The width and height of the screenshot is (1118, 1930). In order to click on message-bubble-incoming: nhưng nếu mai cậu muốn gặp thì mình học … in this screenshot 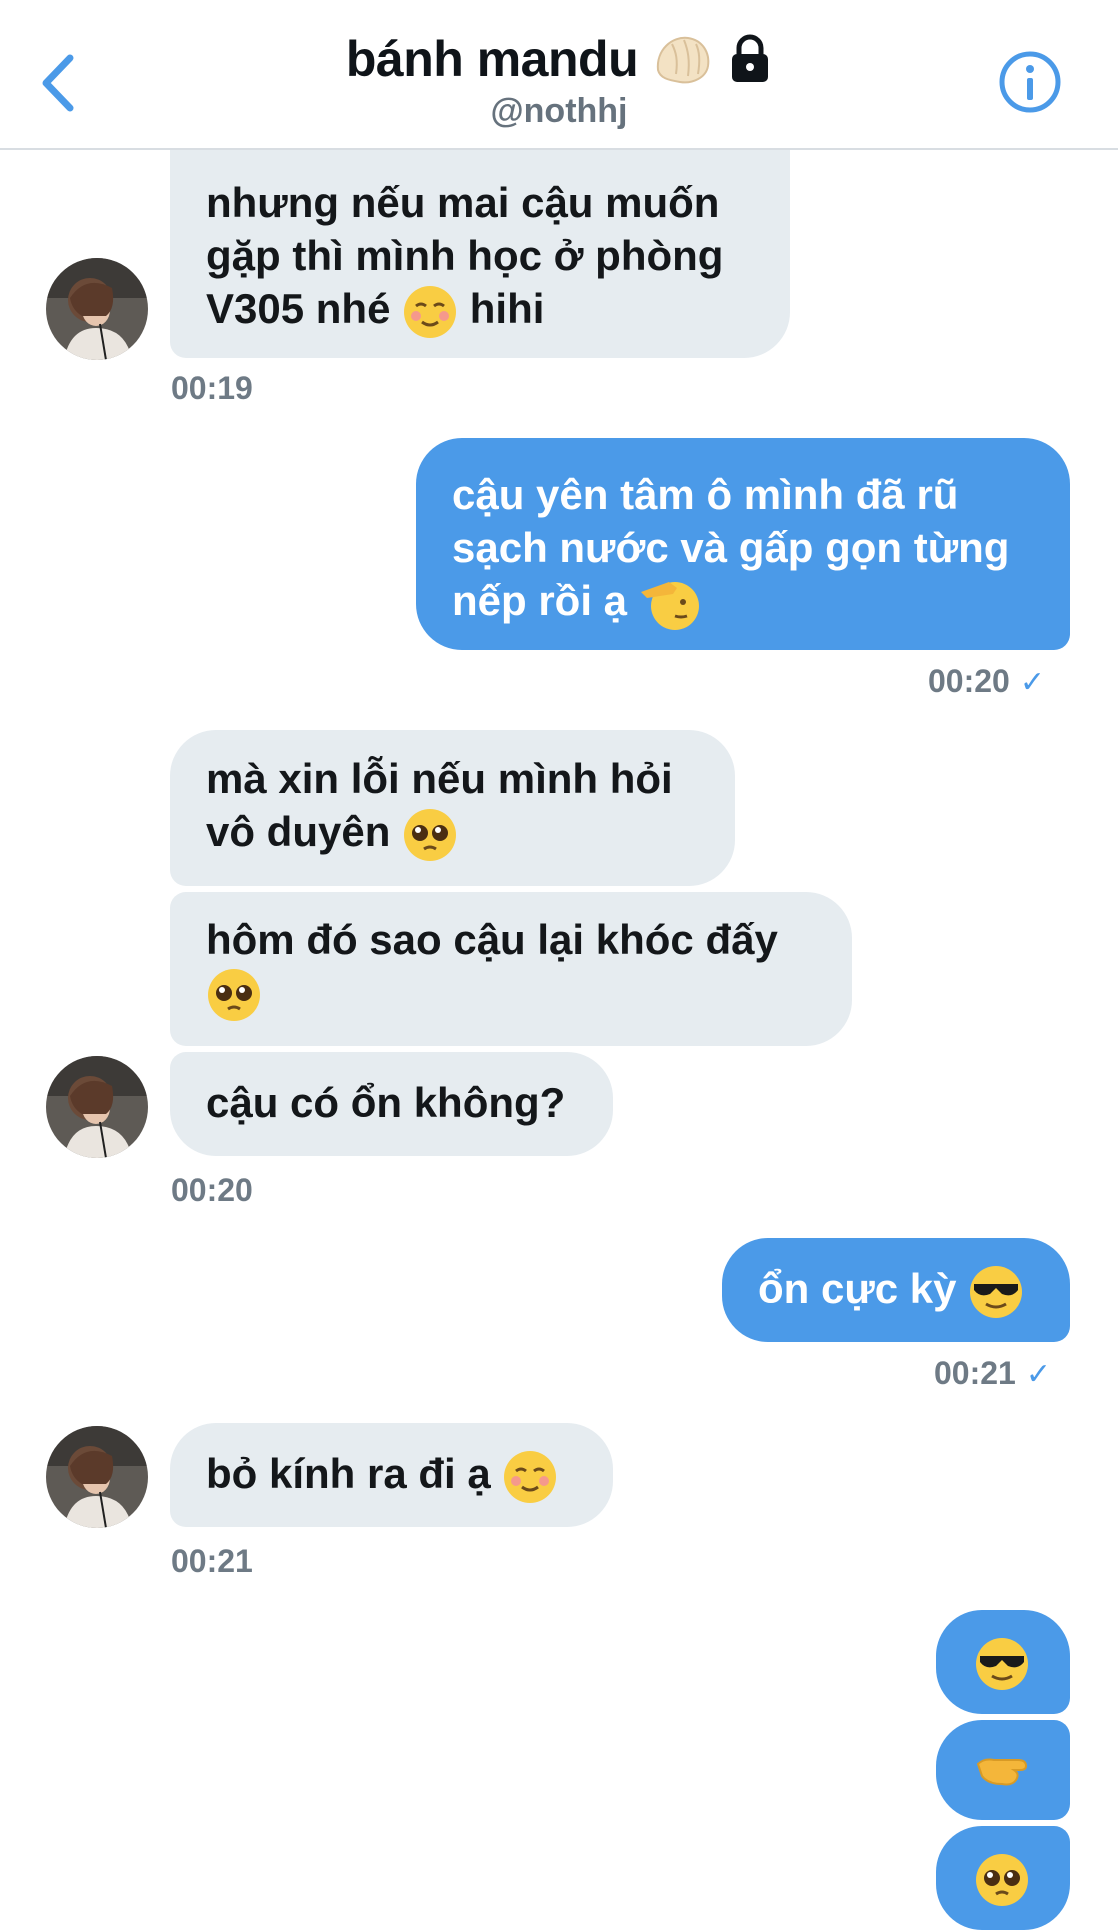, I will do `click(480, 253)`.